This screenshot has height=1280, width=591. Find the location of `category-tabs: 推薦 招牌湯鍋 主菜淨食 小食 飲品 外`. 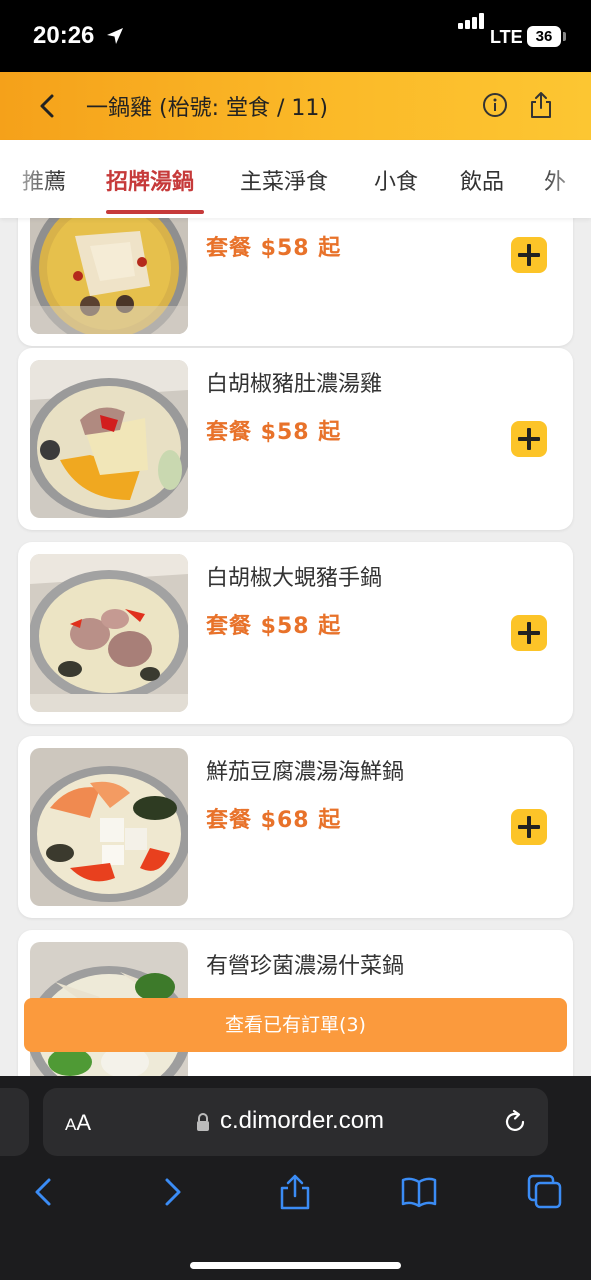

category-tabs: 推薦 招牌湯鍋 主菜淨食 小食 飲品 外 is located at coordinates (295, 179).